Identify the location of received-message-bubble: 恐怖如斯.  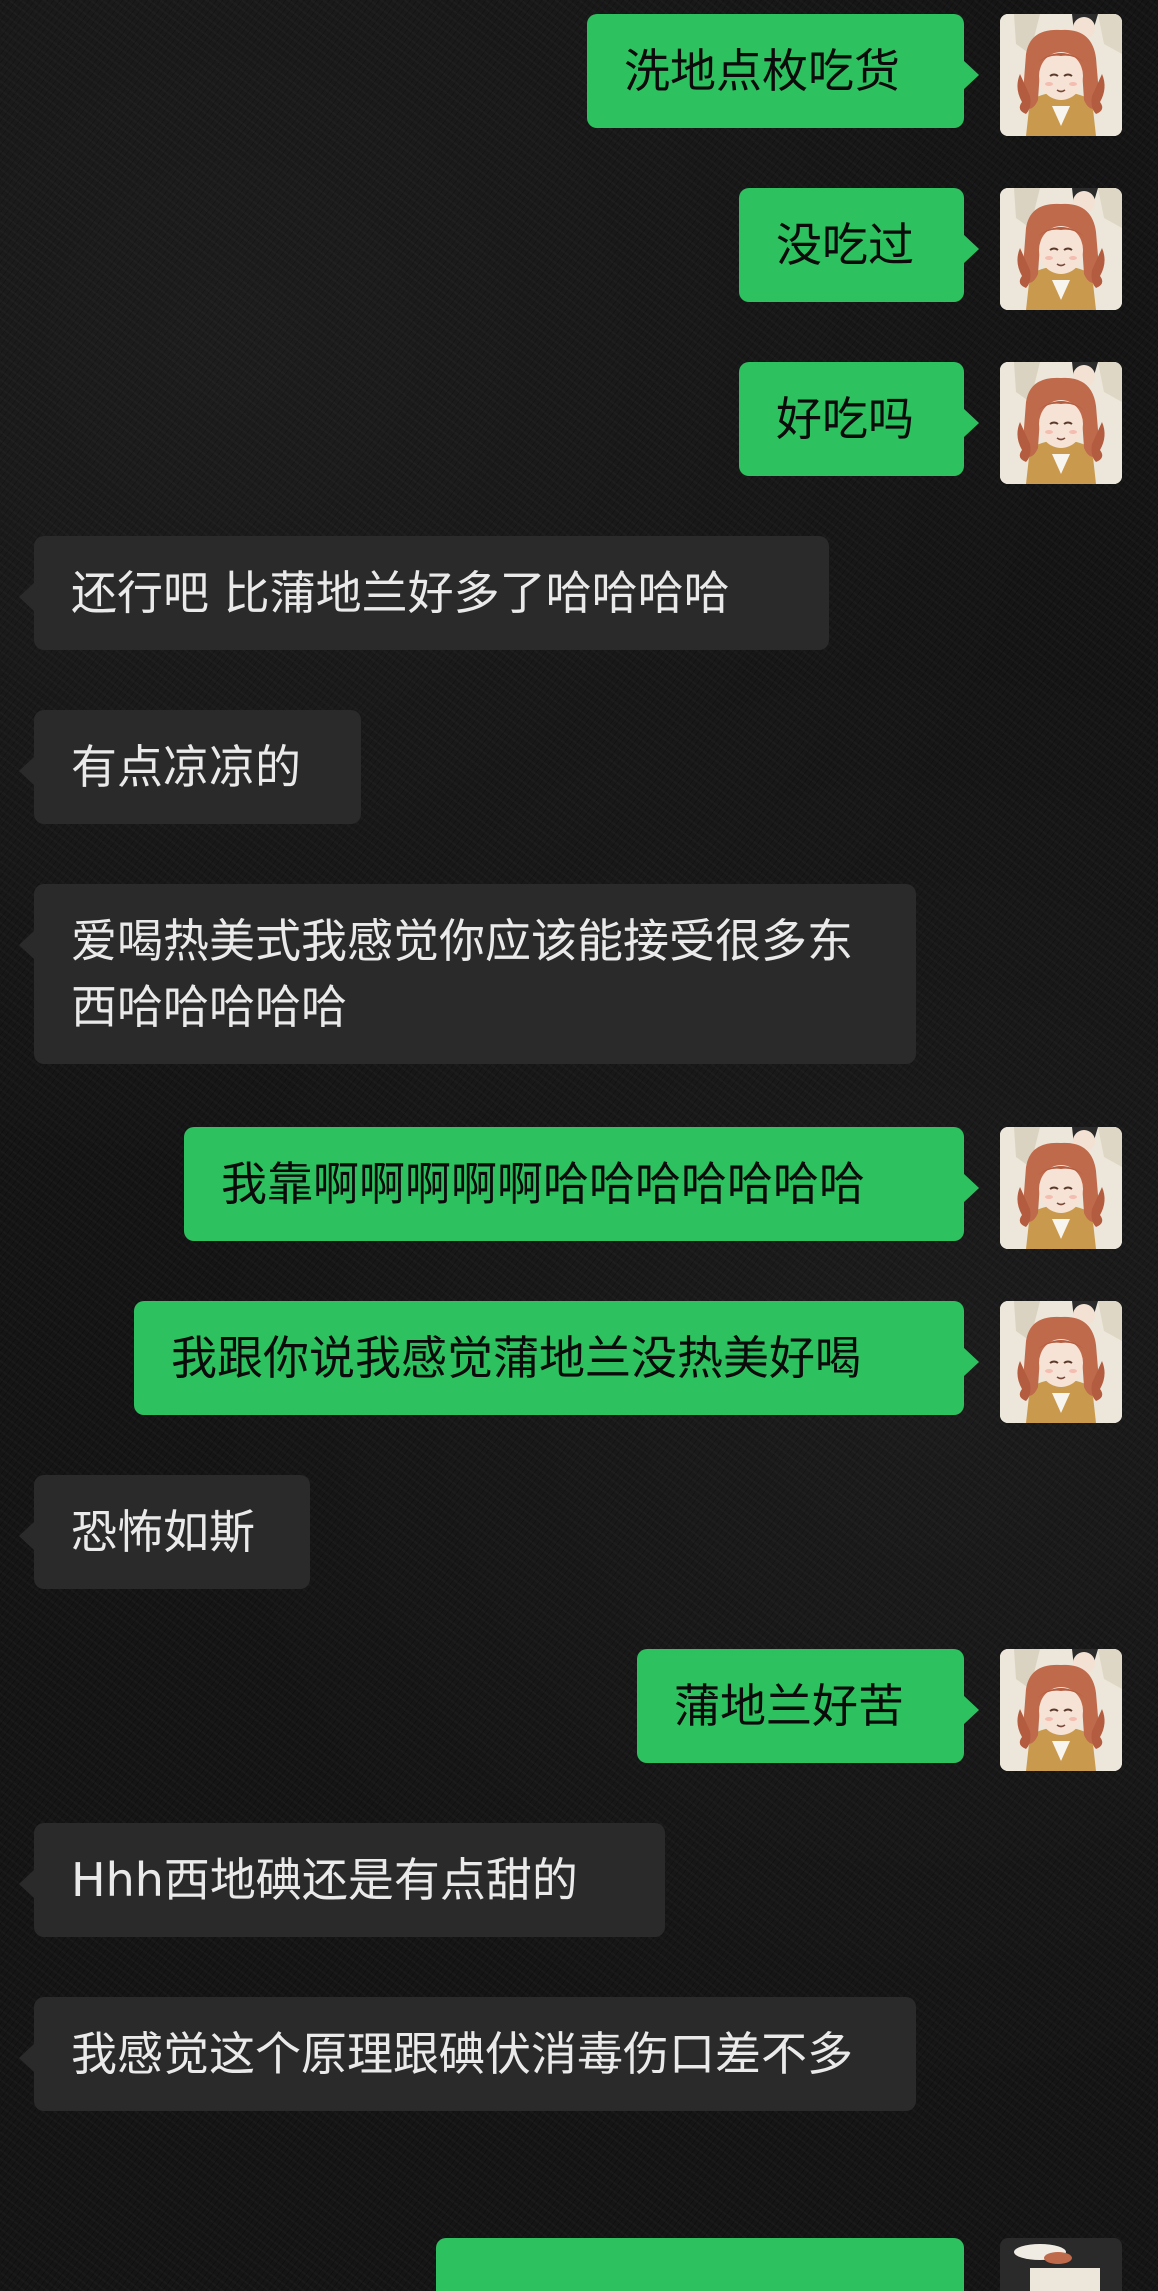
(164, 1532).